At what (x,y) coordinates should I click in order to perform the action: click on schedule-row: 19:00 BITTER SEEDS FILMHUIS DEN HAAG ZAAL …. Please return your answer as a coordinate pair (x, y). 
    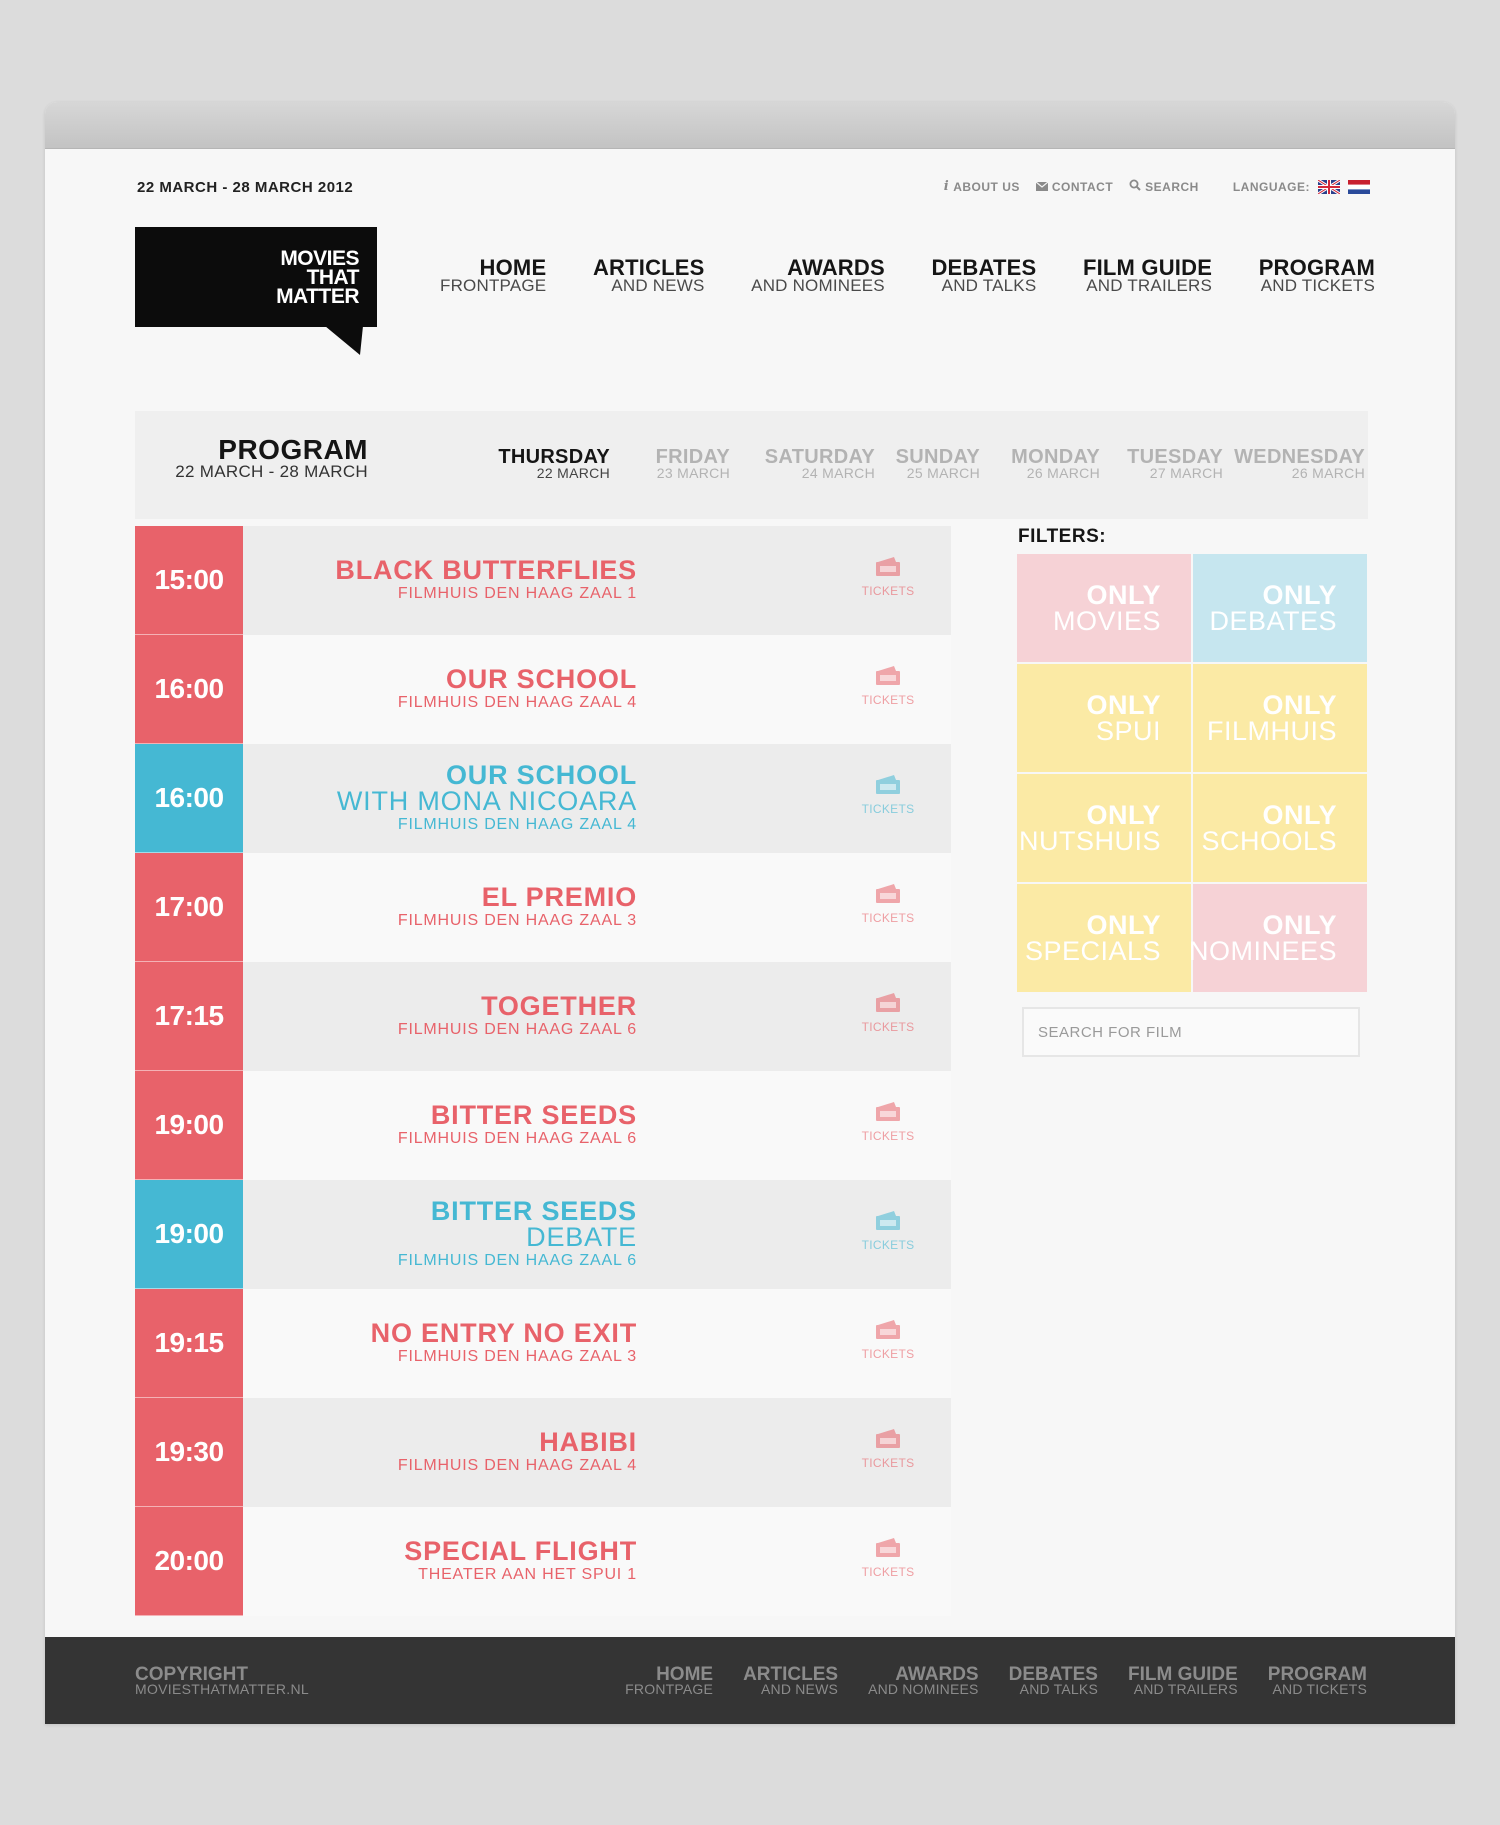
    Looking at the image, I should click on (543, 1125).